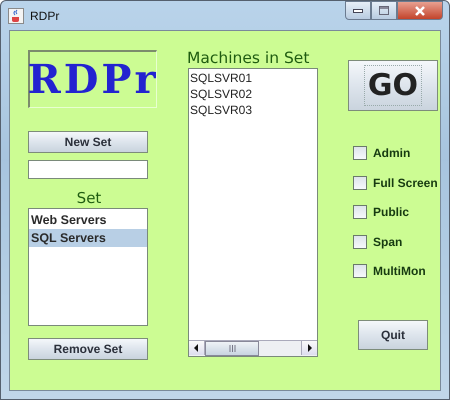  I want to click on coffee-cup-icon, so click(16, 16).